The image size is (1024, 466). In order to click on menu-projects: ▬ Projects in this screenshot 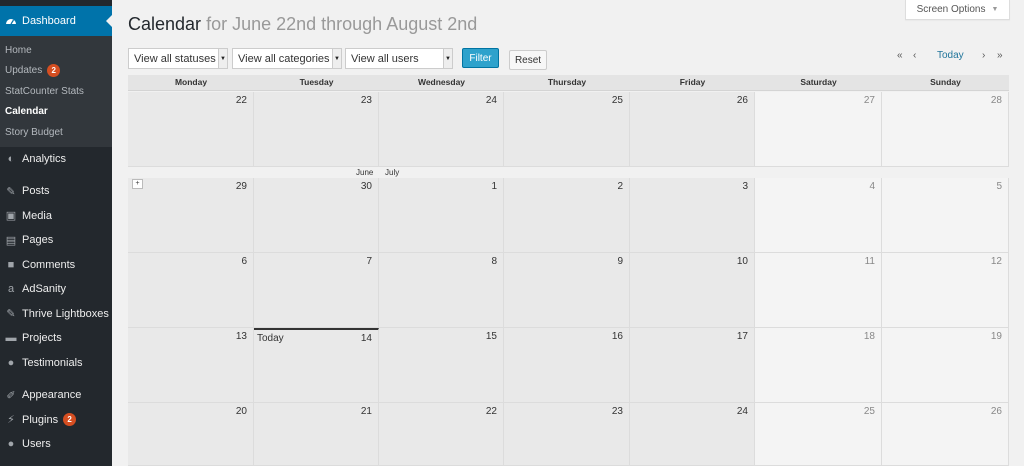, I will do `click(56, 338)`.